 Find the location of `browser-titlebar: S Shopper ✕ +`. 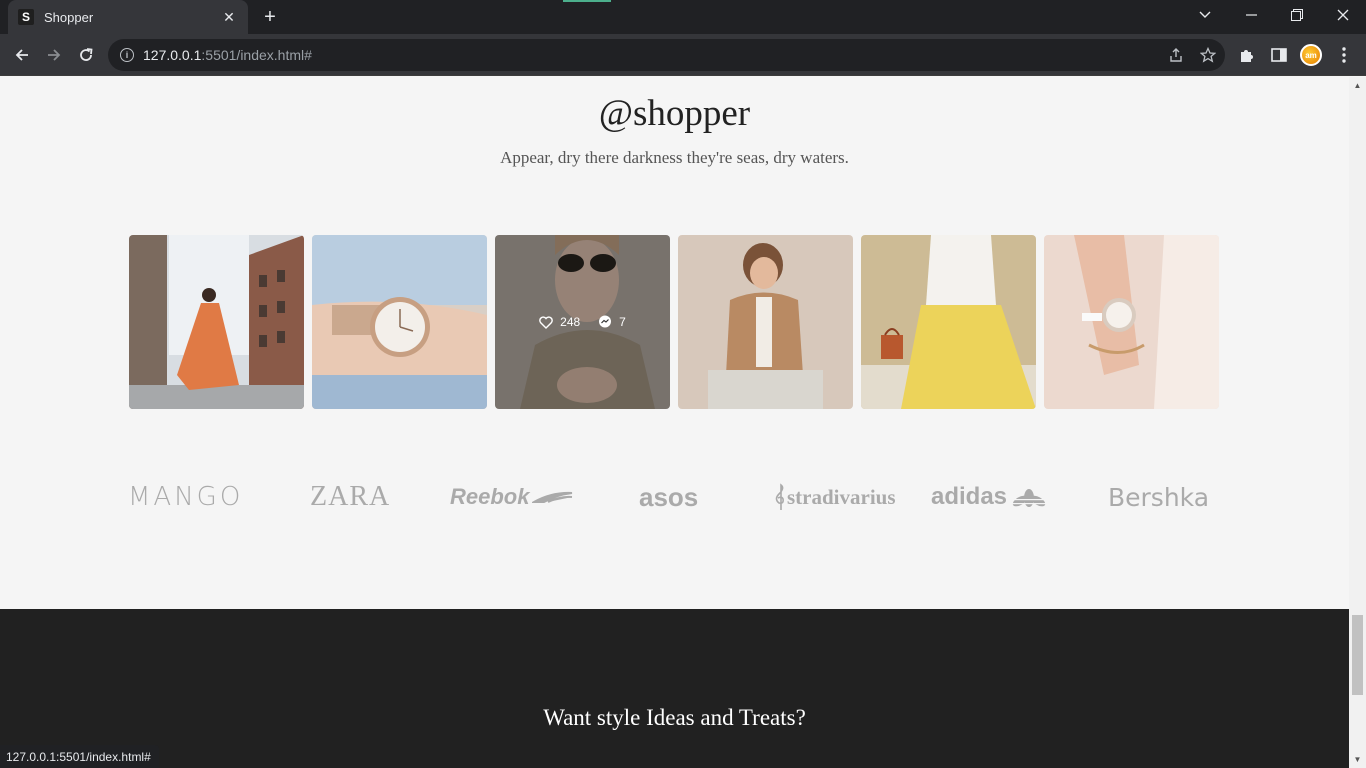

browser-titlebar: S Shopper ✕ + is located at coordinates (683, 17).